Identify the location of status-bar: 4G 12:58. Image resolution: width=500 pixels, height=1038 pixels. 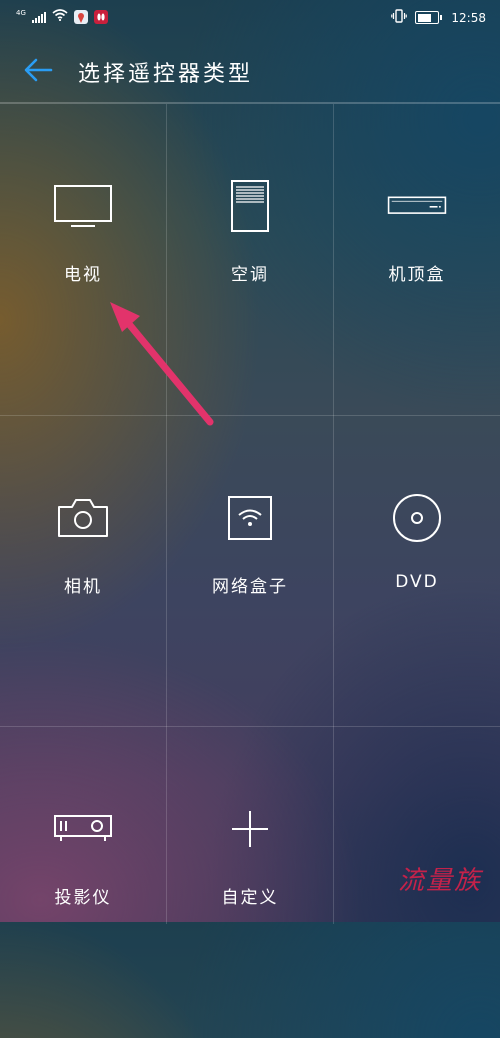
(250, 19).